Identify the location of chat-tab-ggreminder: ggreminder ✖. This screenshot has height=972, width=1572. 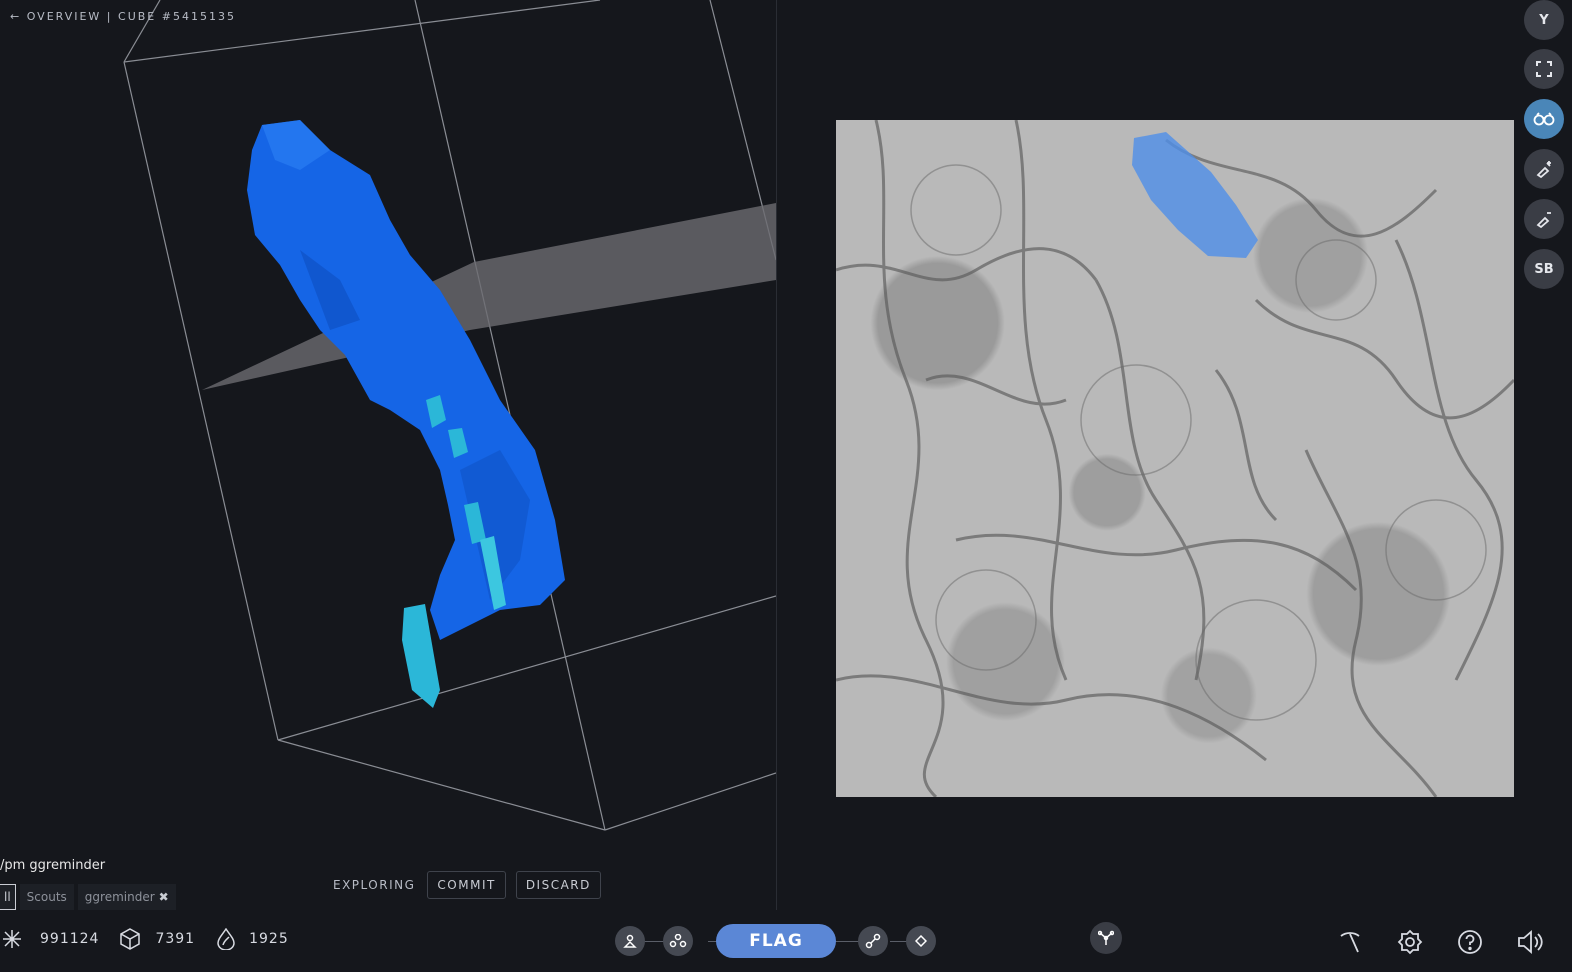
(126, 897).